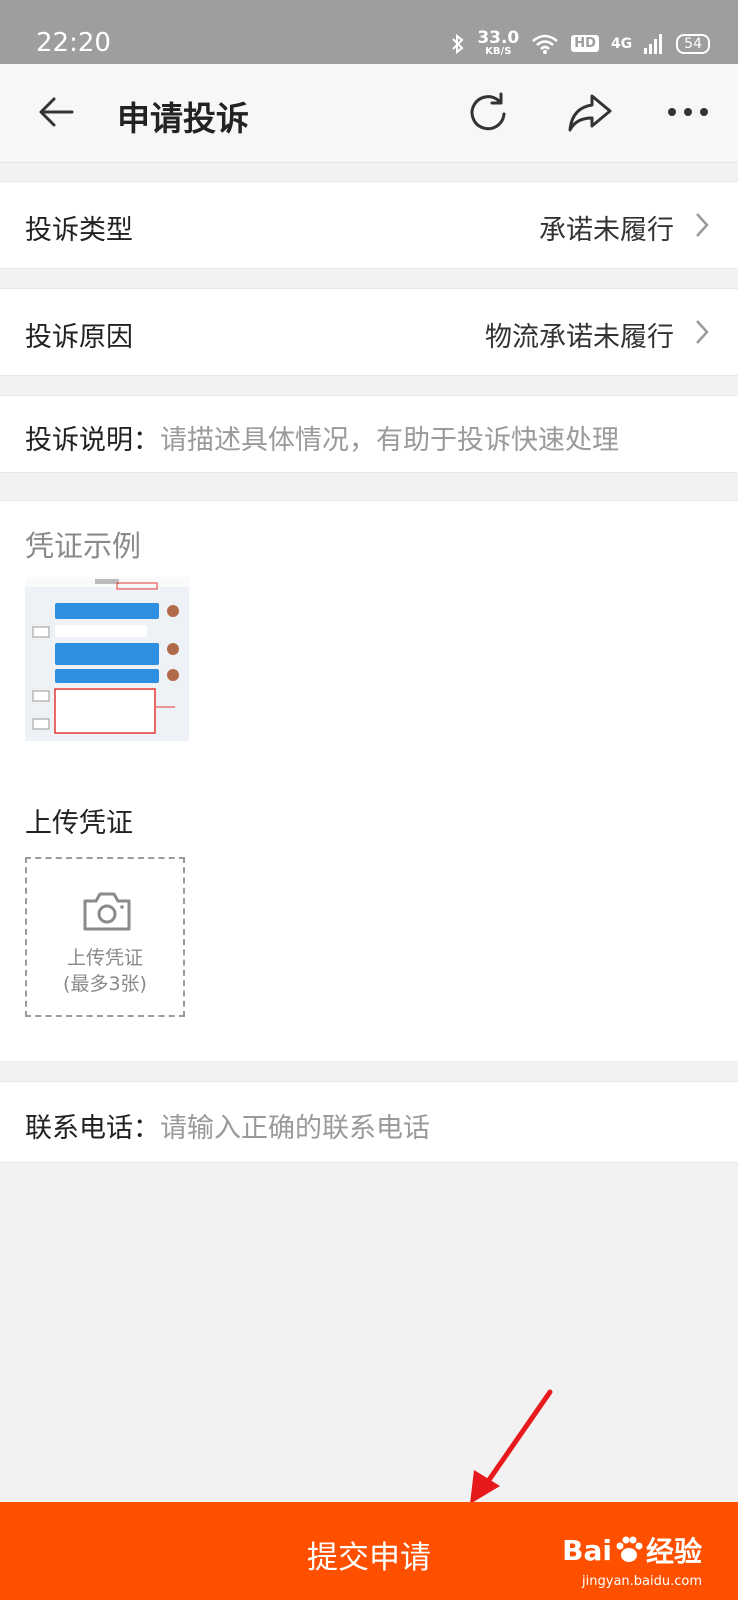  What do you see at coordinates (511, 1446) in the screenshot?
I see `annotation-arrow-icon` at bounding box center [511, 1446].